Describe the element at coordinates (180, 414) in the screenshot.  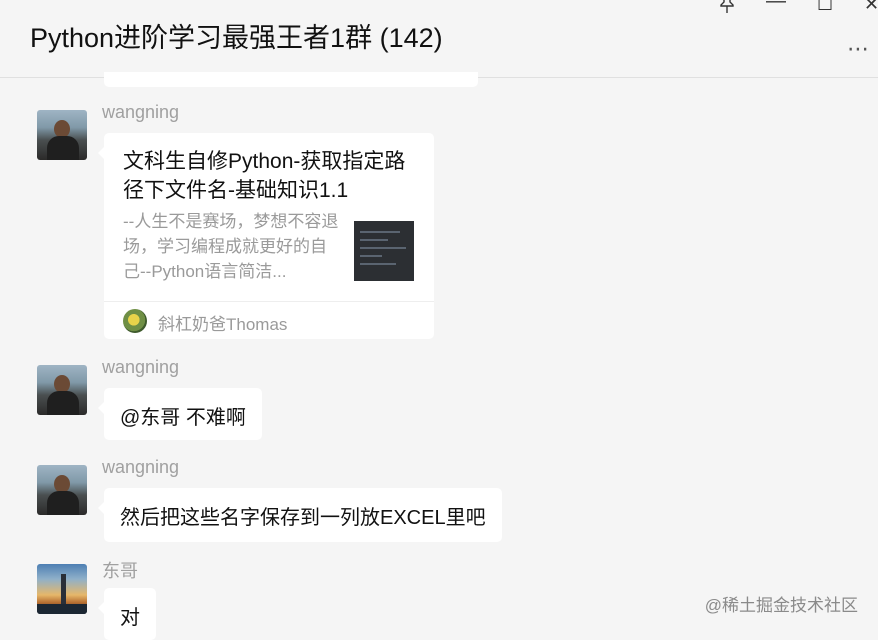
I see `message-bubble: @东哥 不难啊` at that location.